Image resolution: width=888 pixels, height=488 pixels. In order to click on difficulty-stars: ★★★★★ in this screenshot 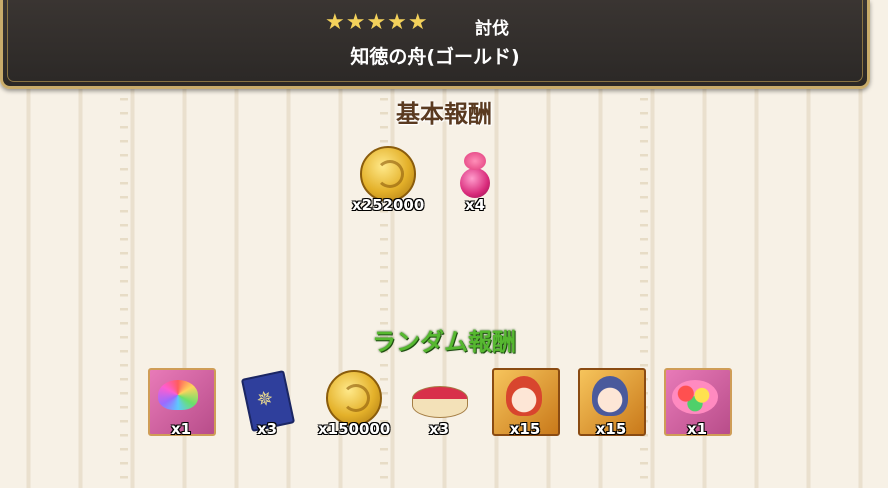, I will do `click(377, 22)`.